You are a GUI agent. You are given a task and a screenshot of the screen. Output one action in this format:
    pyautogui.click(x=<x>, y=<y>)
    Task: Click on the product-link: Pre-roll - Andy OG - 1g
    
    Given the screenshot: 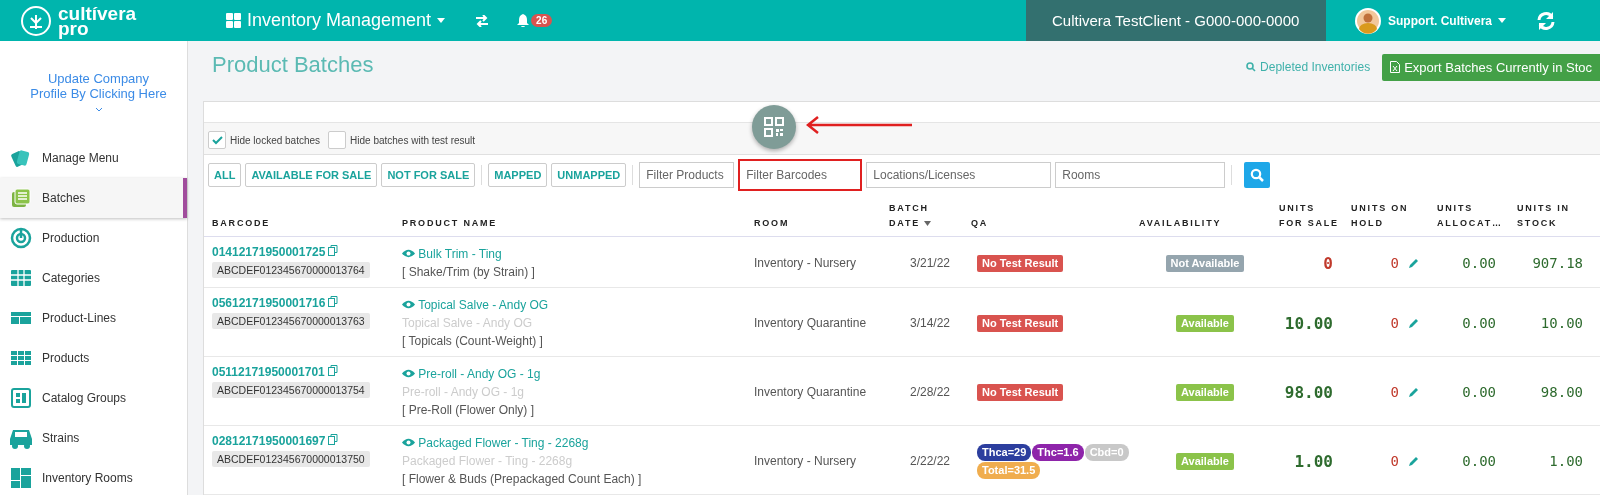 What is the action you would take?
    pyautogui.click(x=479, y=374)
    